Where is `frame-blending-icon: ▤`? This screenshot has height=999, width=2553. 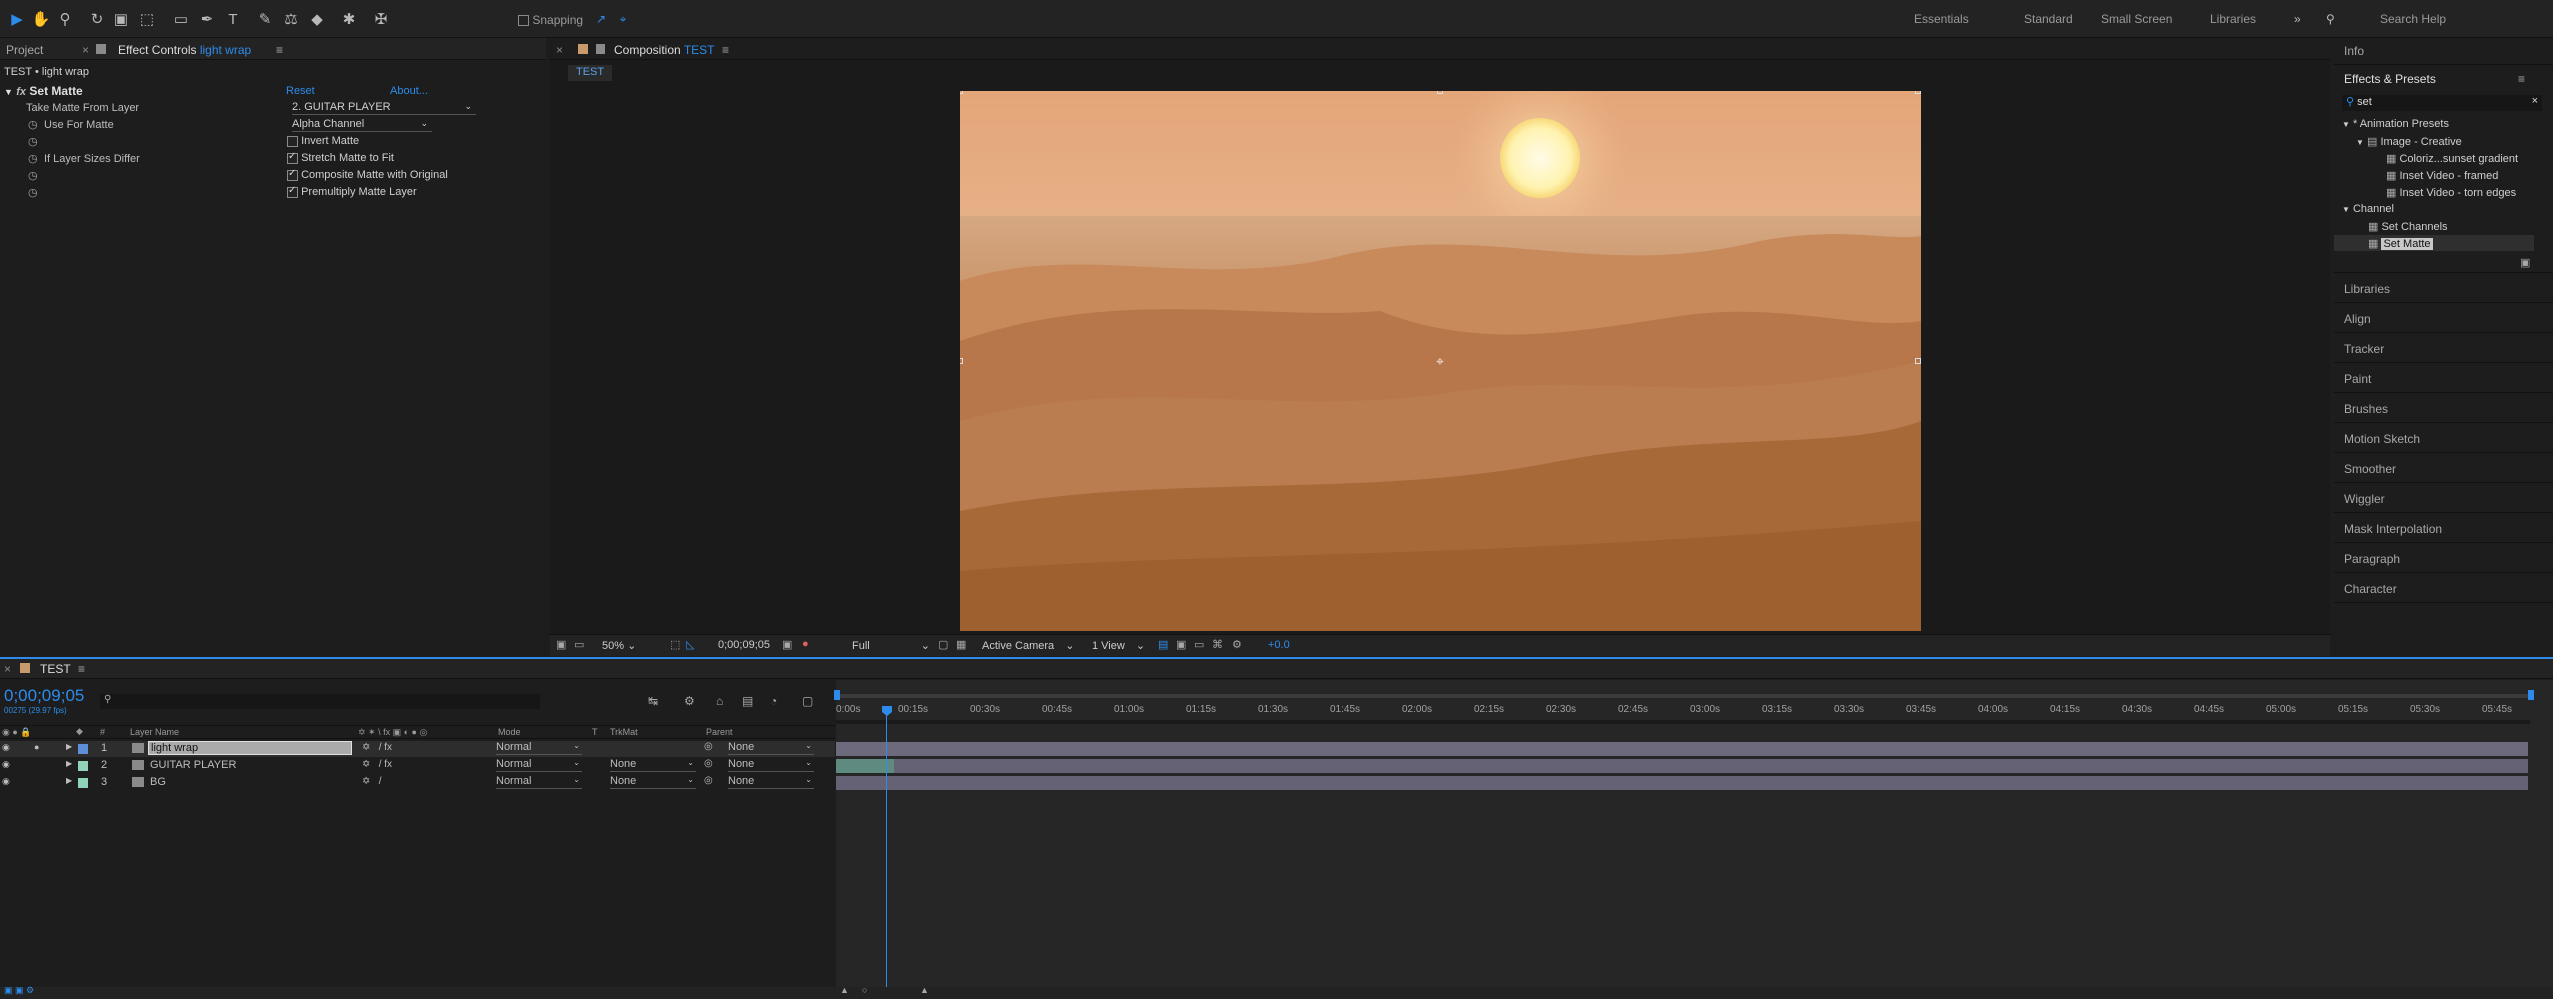 frame-blending-icon: ▤ is located at coordinates (747, 701).